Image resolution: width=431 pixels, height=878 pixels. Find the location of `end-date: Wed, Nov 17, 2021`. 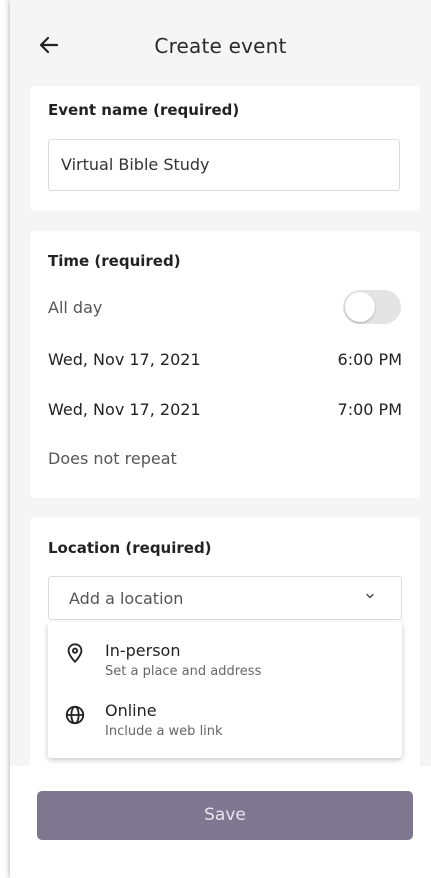

end-date: Wed, Nov 17, 2021 is located at coordinates (124, 409).